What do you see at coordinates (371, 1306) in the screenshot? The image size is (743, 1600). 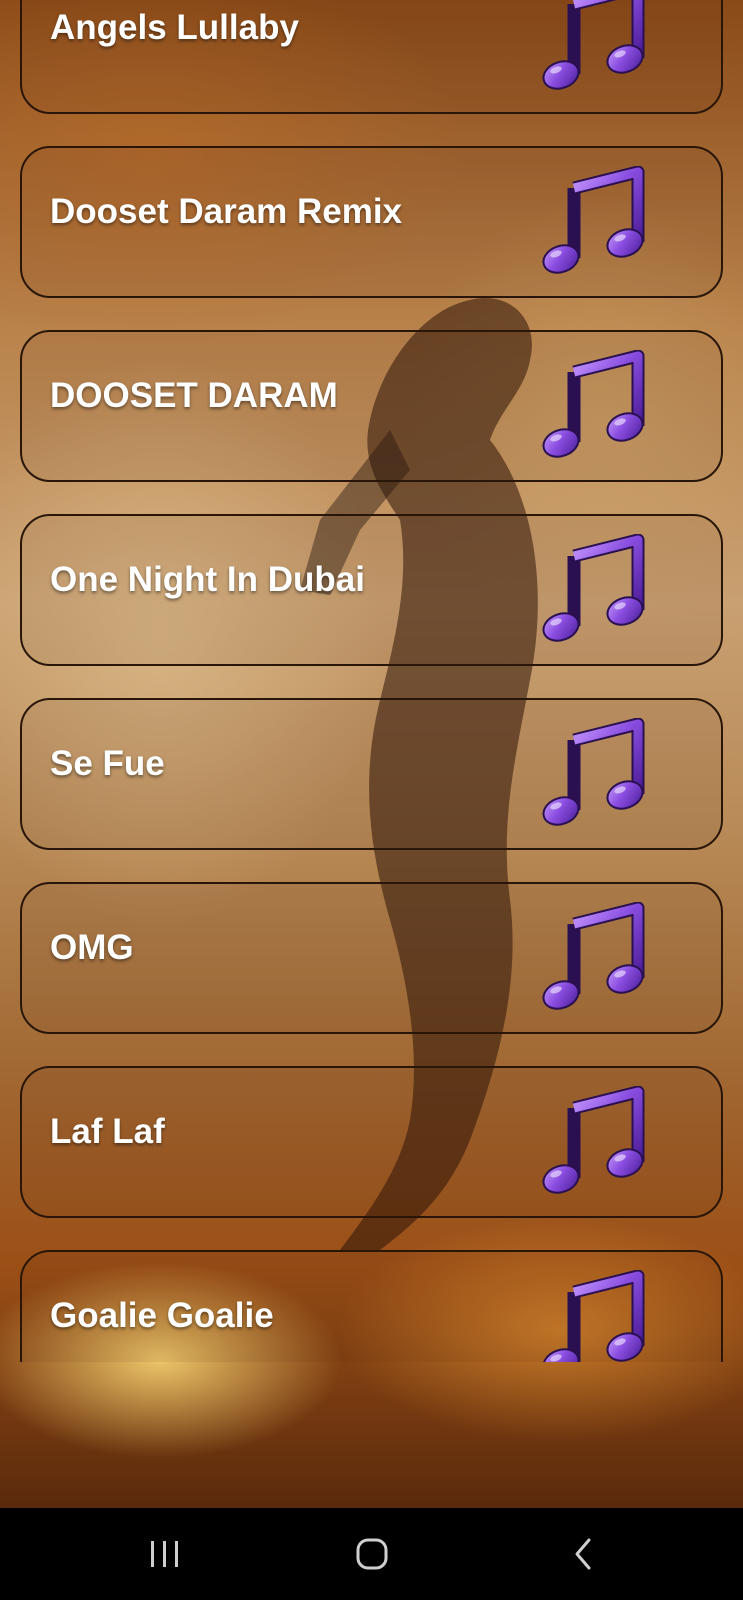 I see `song-item: Goalie Goalie` at bounding box center [371, 1306].